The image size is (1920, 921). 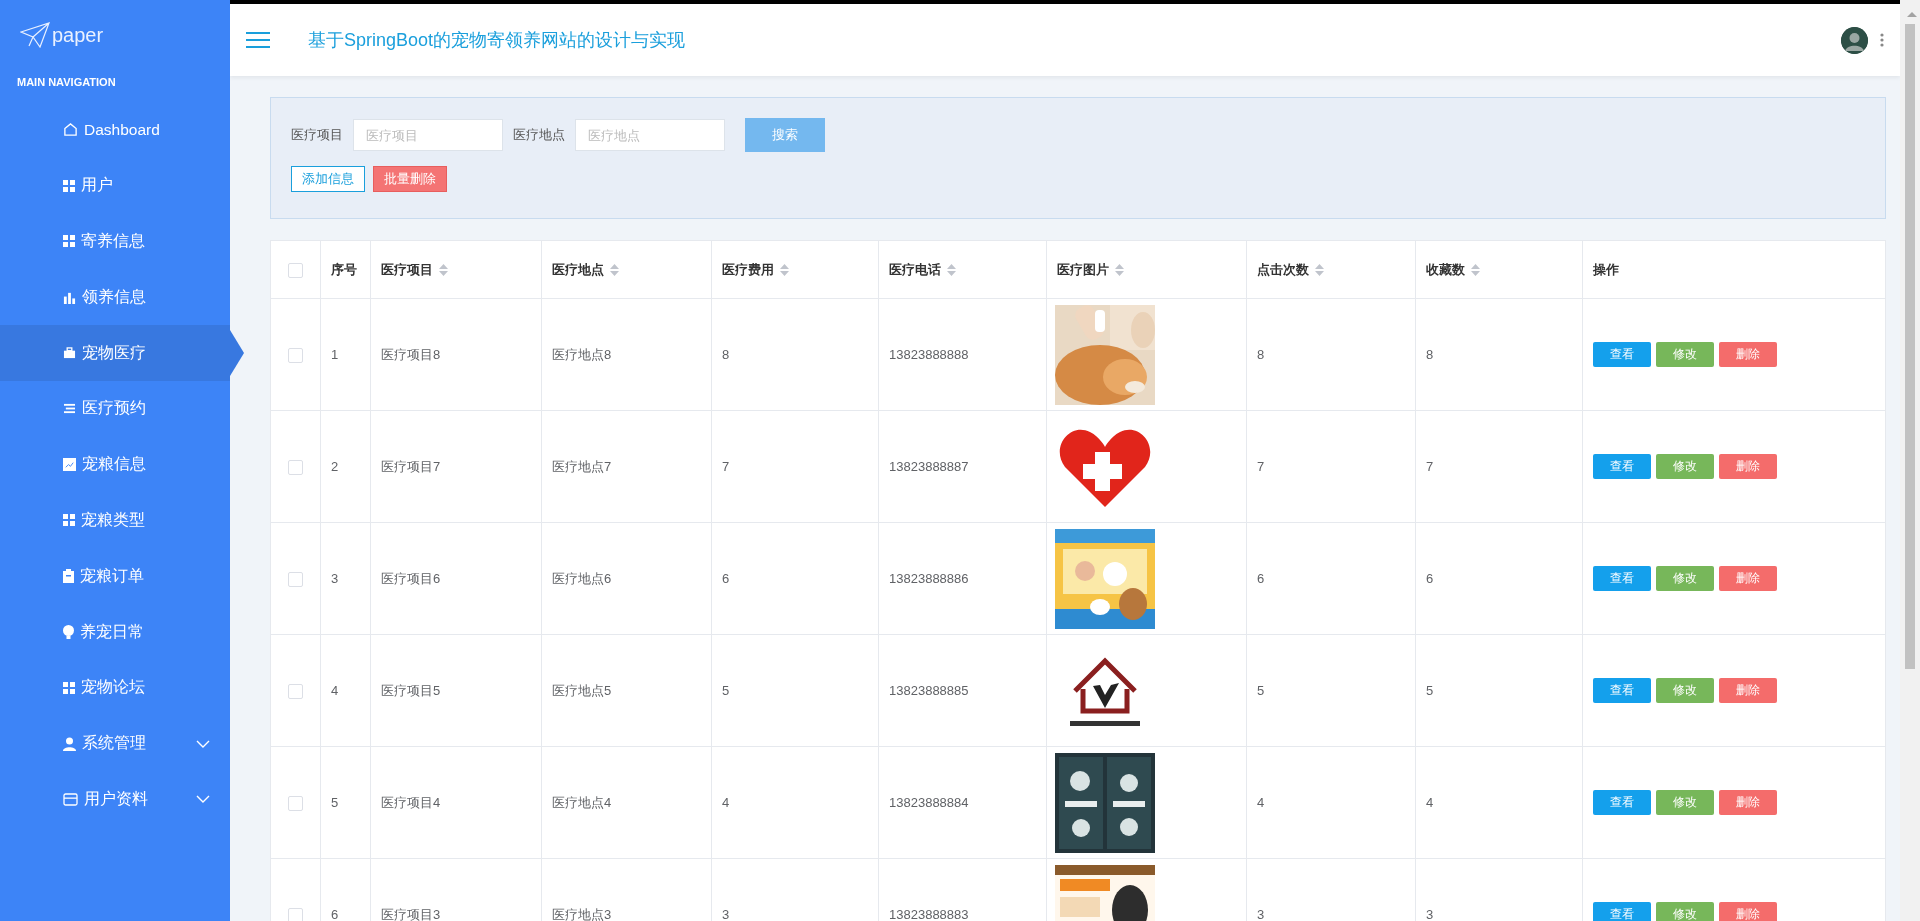 What do you see at coordinates (70, 799) in the screenshot?
I see `card-icon` at bounding box center [70, 799].